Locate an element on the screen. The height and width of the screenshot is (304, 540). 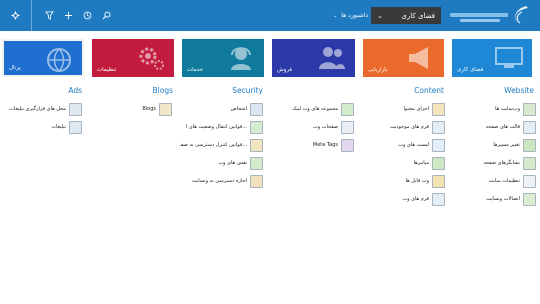
entity-form-icon is located at coordinates (438, 127).